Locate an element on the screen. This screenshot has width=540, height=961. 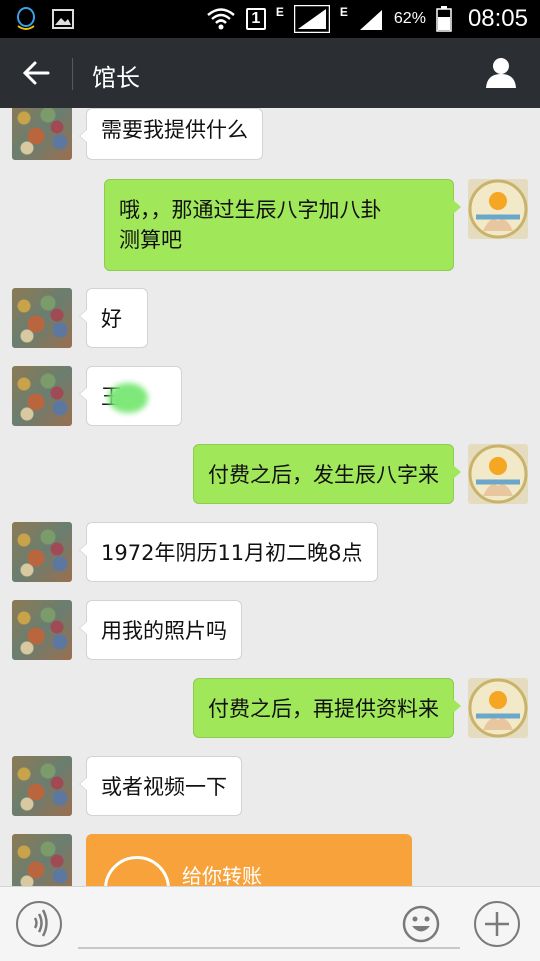
message-text: 付费之后，发生辰八字来 is located at coordinates (323, 475).